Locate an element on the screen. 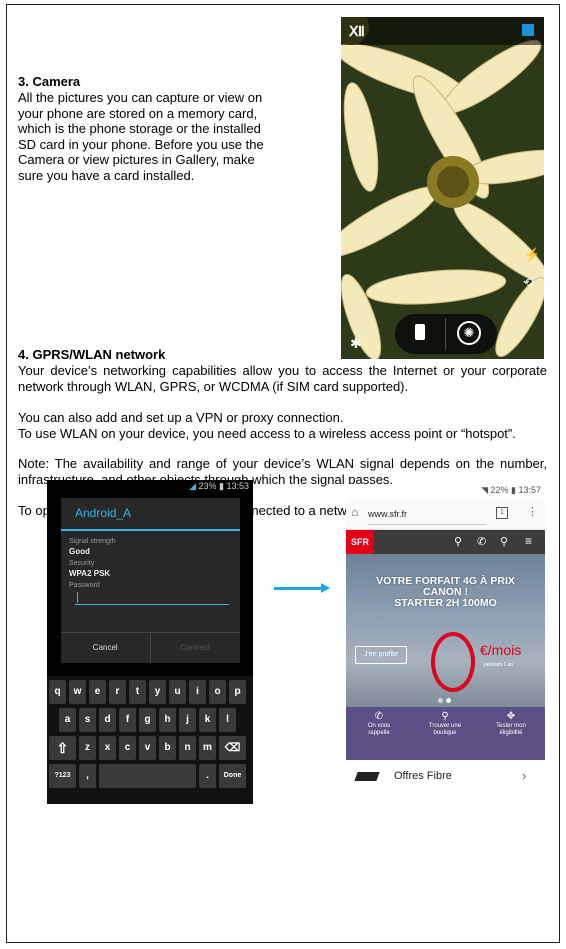 This screenshot has height=949, width=566. promo-line-3: STARTER 2H 100MO is located at coordinates (445, 603).